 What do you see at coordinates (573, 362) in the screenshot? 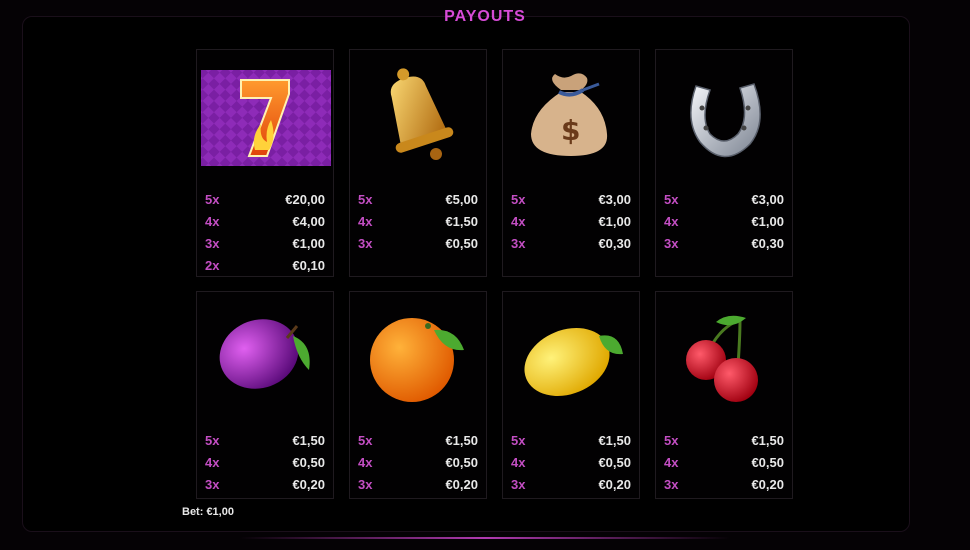
I see `lemon-icon` at bounding box center [573, 362].